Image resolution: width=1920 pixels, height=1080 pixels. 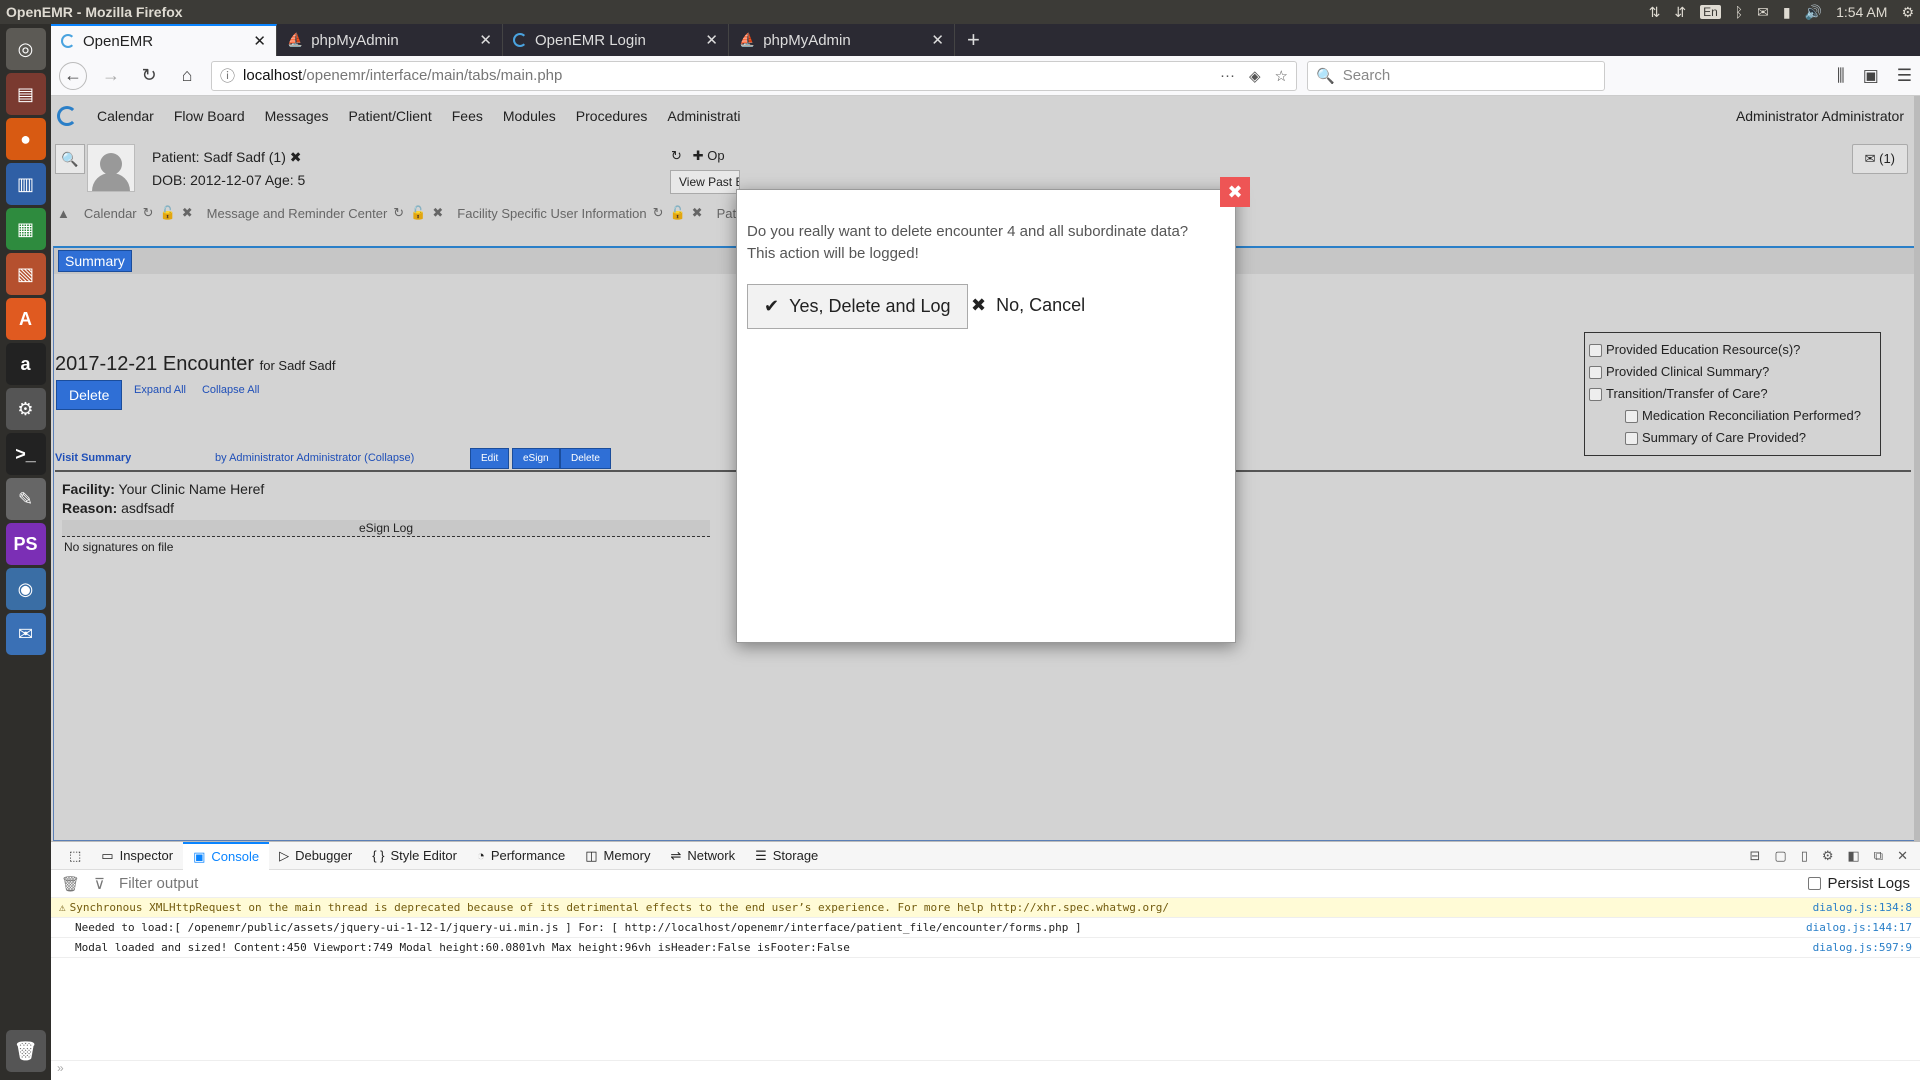 What do you see at coordinates (389, 116) in the screenshot?
I see `menu-patient-client: Patient/Client` at bounding box center [389, 116].